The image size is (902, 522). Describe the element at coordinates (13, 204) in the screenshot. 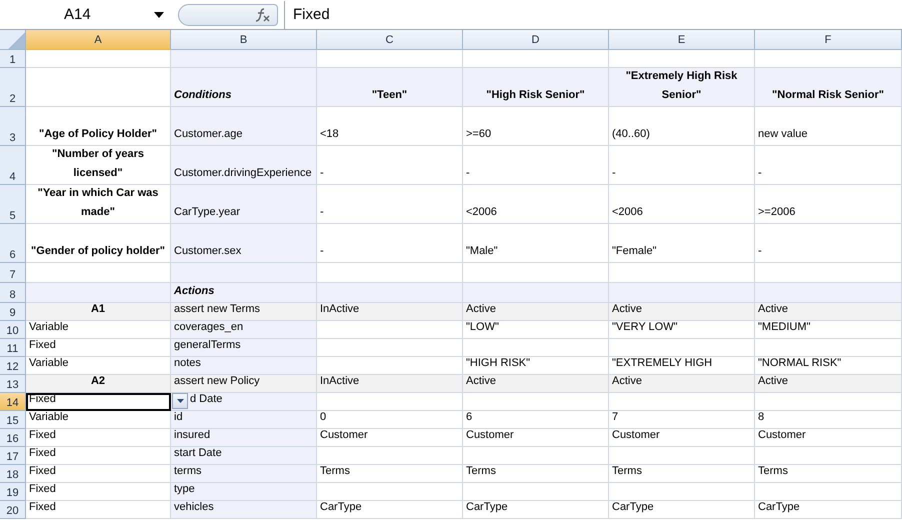

I see `row-header: 5` at that location.